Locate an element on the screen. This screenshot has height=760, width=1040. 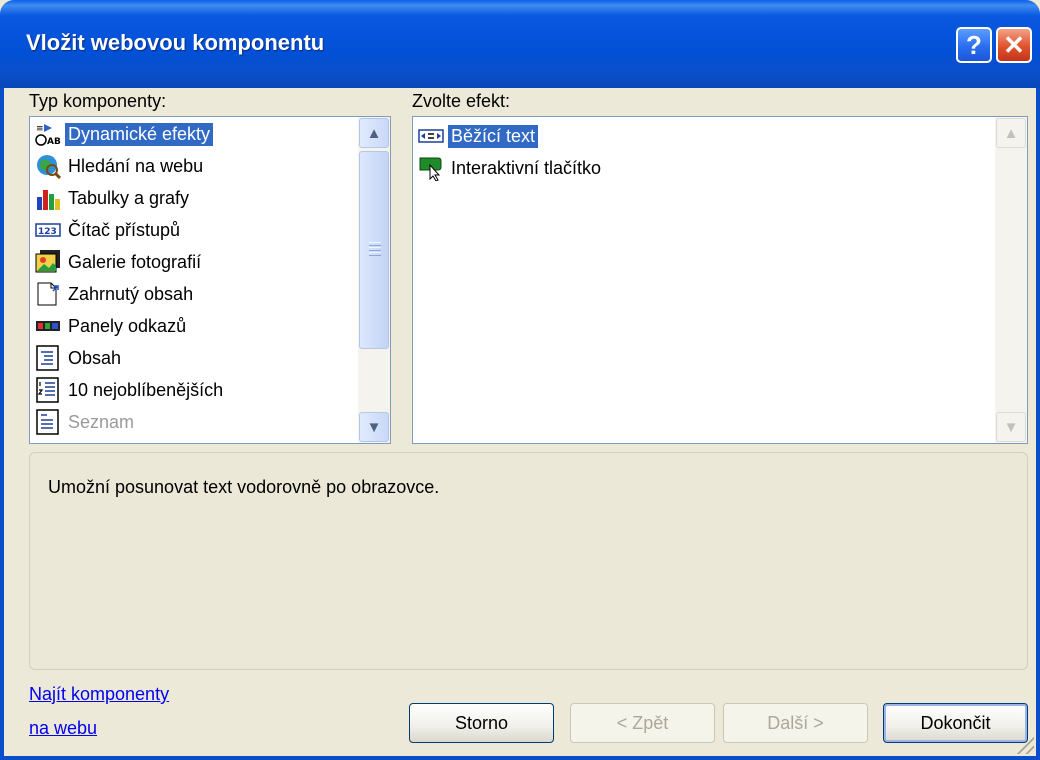
list-item-label: Běžící text is located at coordinates (493, 136).